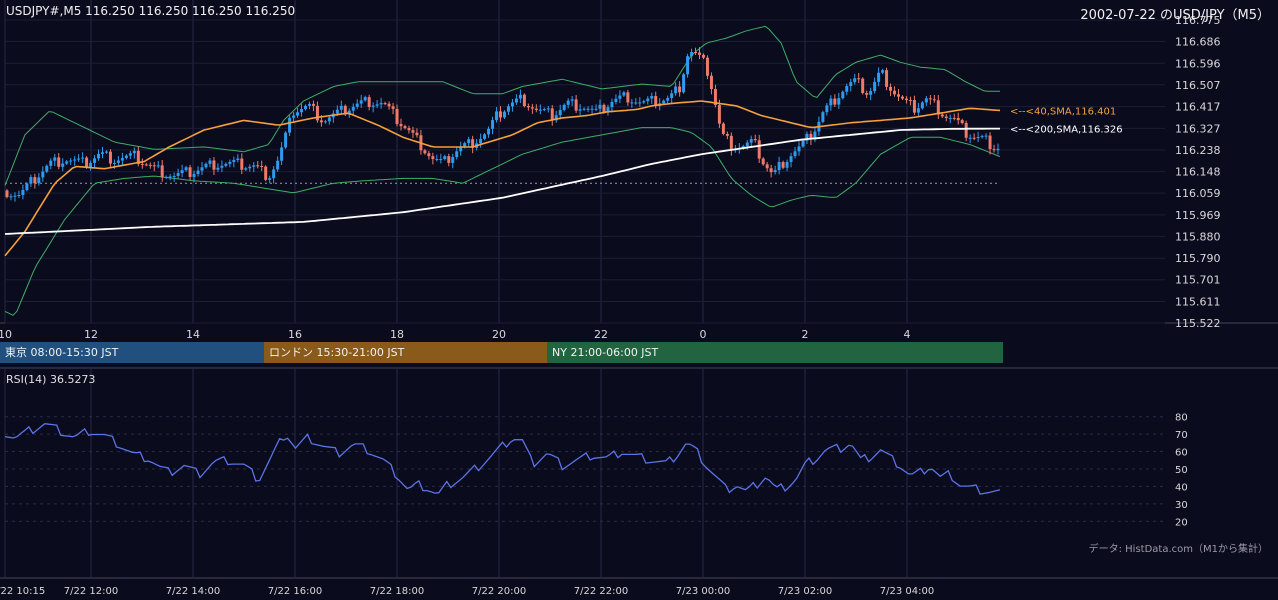 The width and height of the screenshot is (1278, 600). What do you see at coordinates (1181, 435) in the screenshot?
I see `rsi-y-tick: 70` at bounding box center [1181, 435].